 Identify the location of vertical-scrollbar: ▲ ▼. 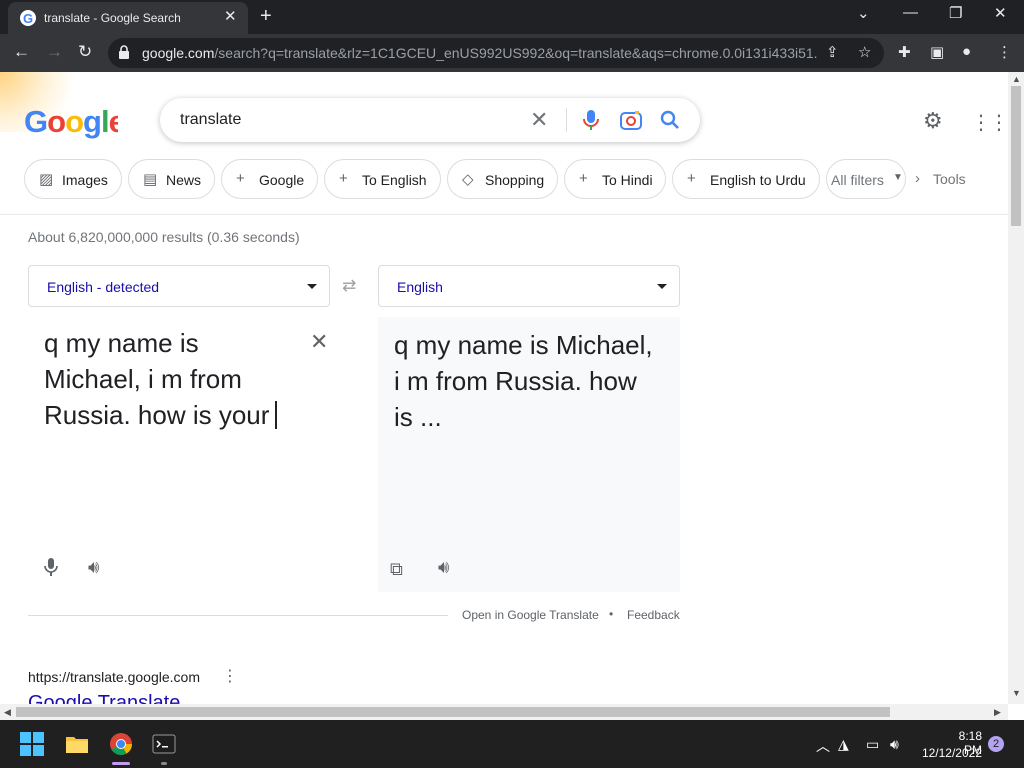
(1016, 388).